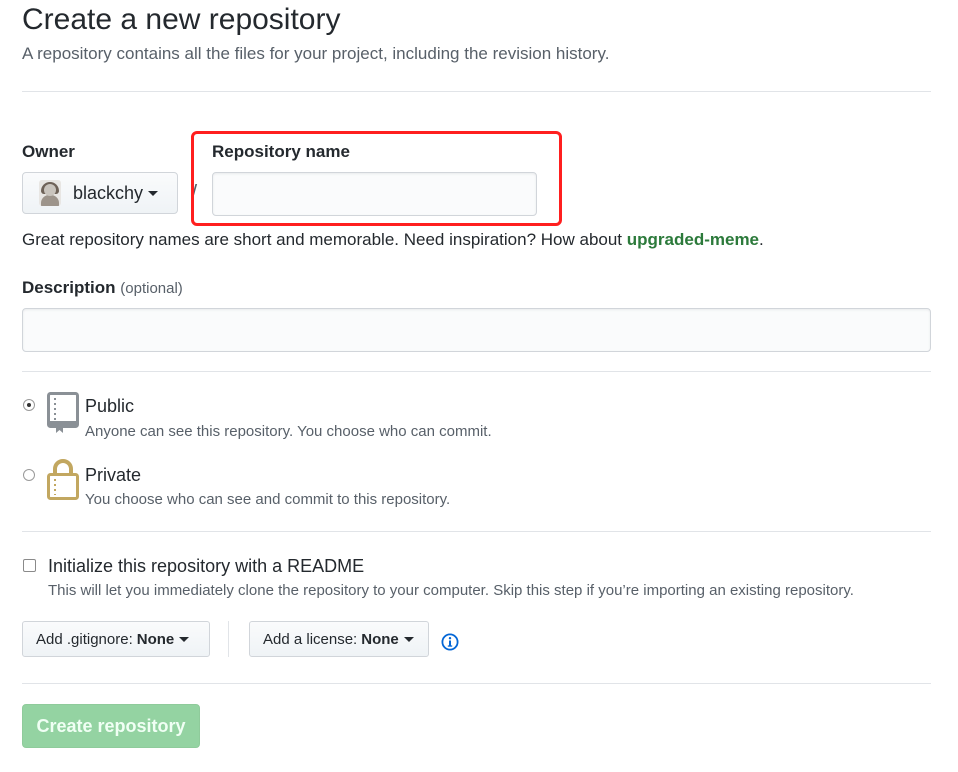  What do you see at coordinates (29, 565) in the screenshot?
I see `readme-checkbox` at bounding box center [29, 565].